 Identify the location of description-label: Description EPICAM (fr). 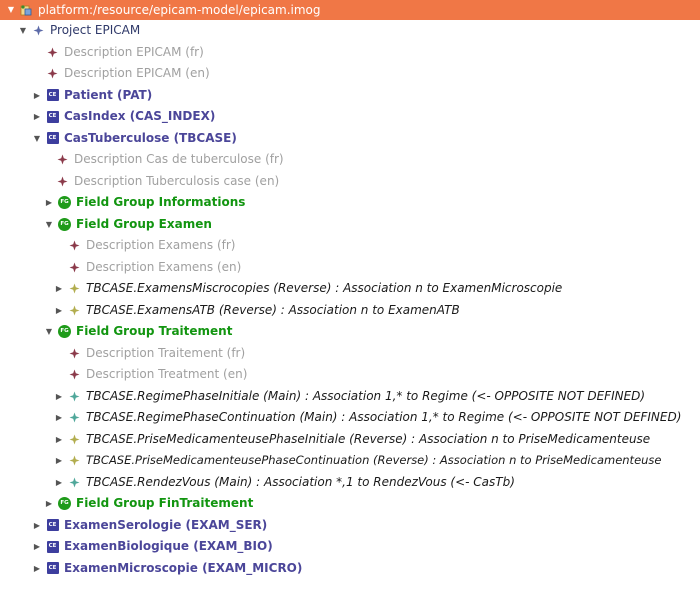
(134, 51).